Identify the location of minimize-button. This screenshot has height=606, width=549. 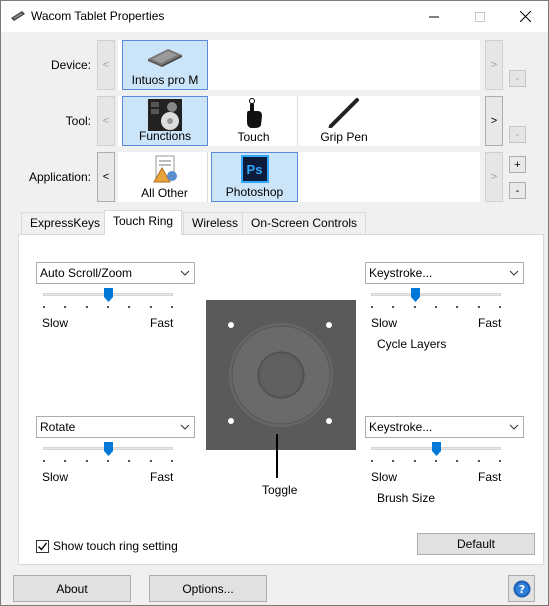
(434, 16).